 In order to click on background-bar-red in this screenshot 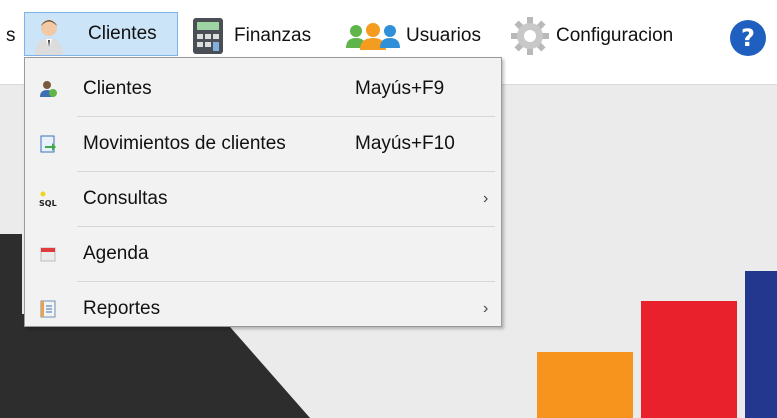, I will do `click(689, 359)`.